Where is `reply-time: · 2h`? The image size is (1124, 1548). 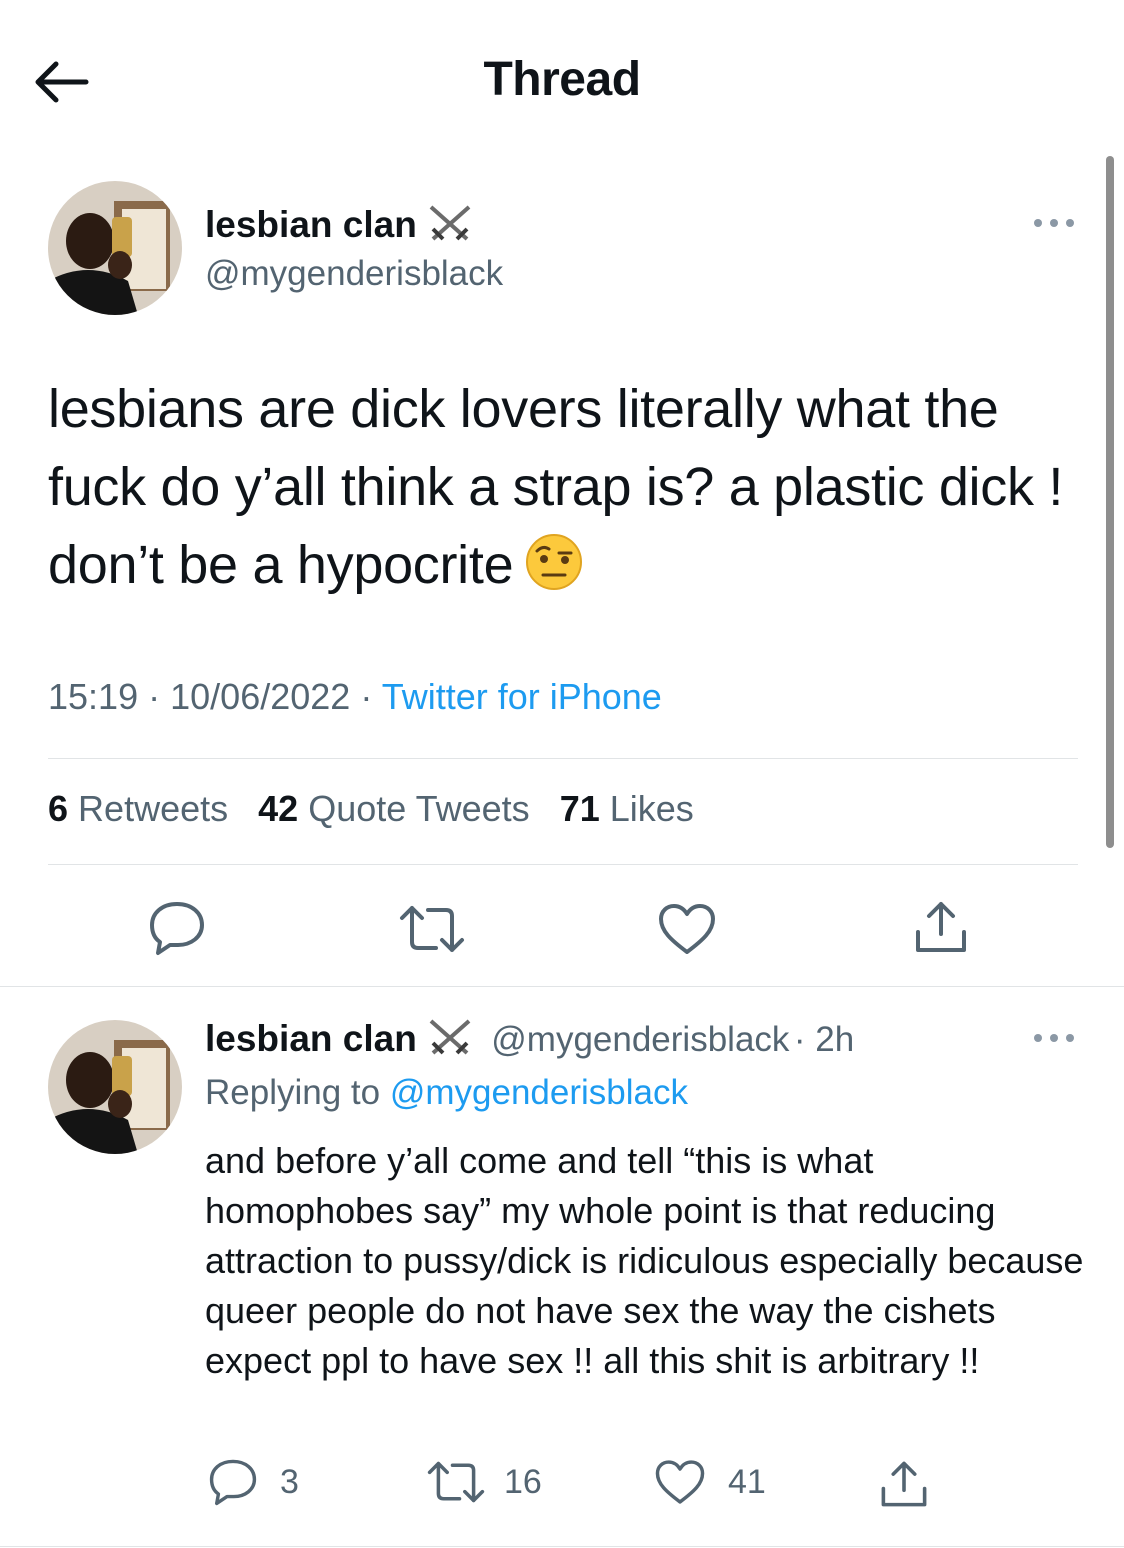 reply-time: · 2h is located at coordinates (824, 1039).